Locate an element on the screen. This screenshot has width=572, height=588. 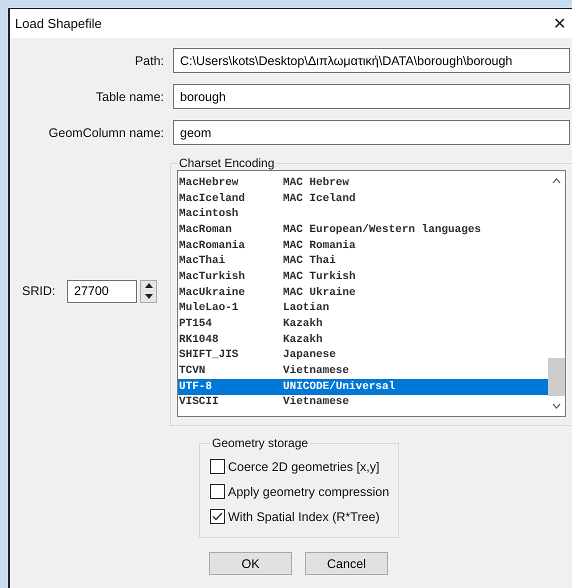
text-field: geom is located at coordinates (371, 132).